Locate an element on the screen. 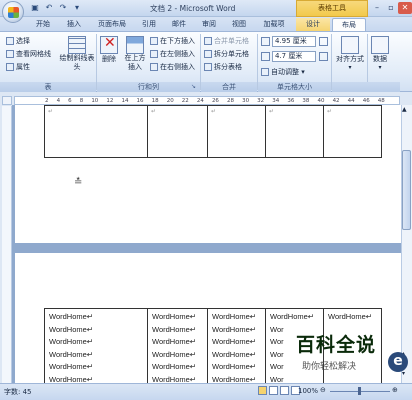 The image size is (412, 400). ruler-tick-label: 38 is located at coordinates (306, 101).